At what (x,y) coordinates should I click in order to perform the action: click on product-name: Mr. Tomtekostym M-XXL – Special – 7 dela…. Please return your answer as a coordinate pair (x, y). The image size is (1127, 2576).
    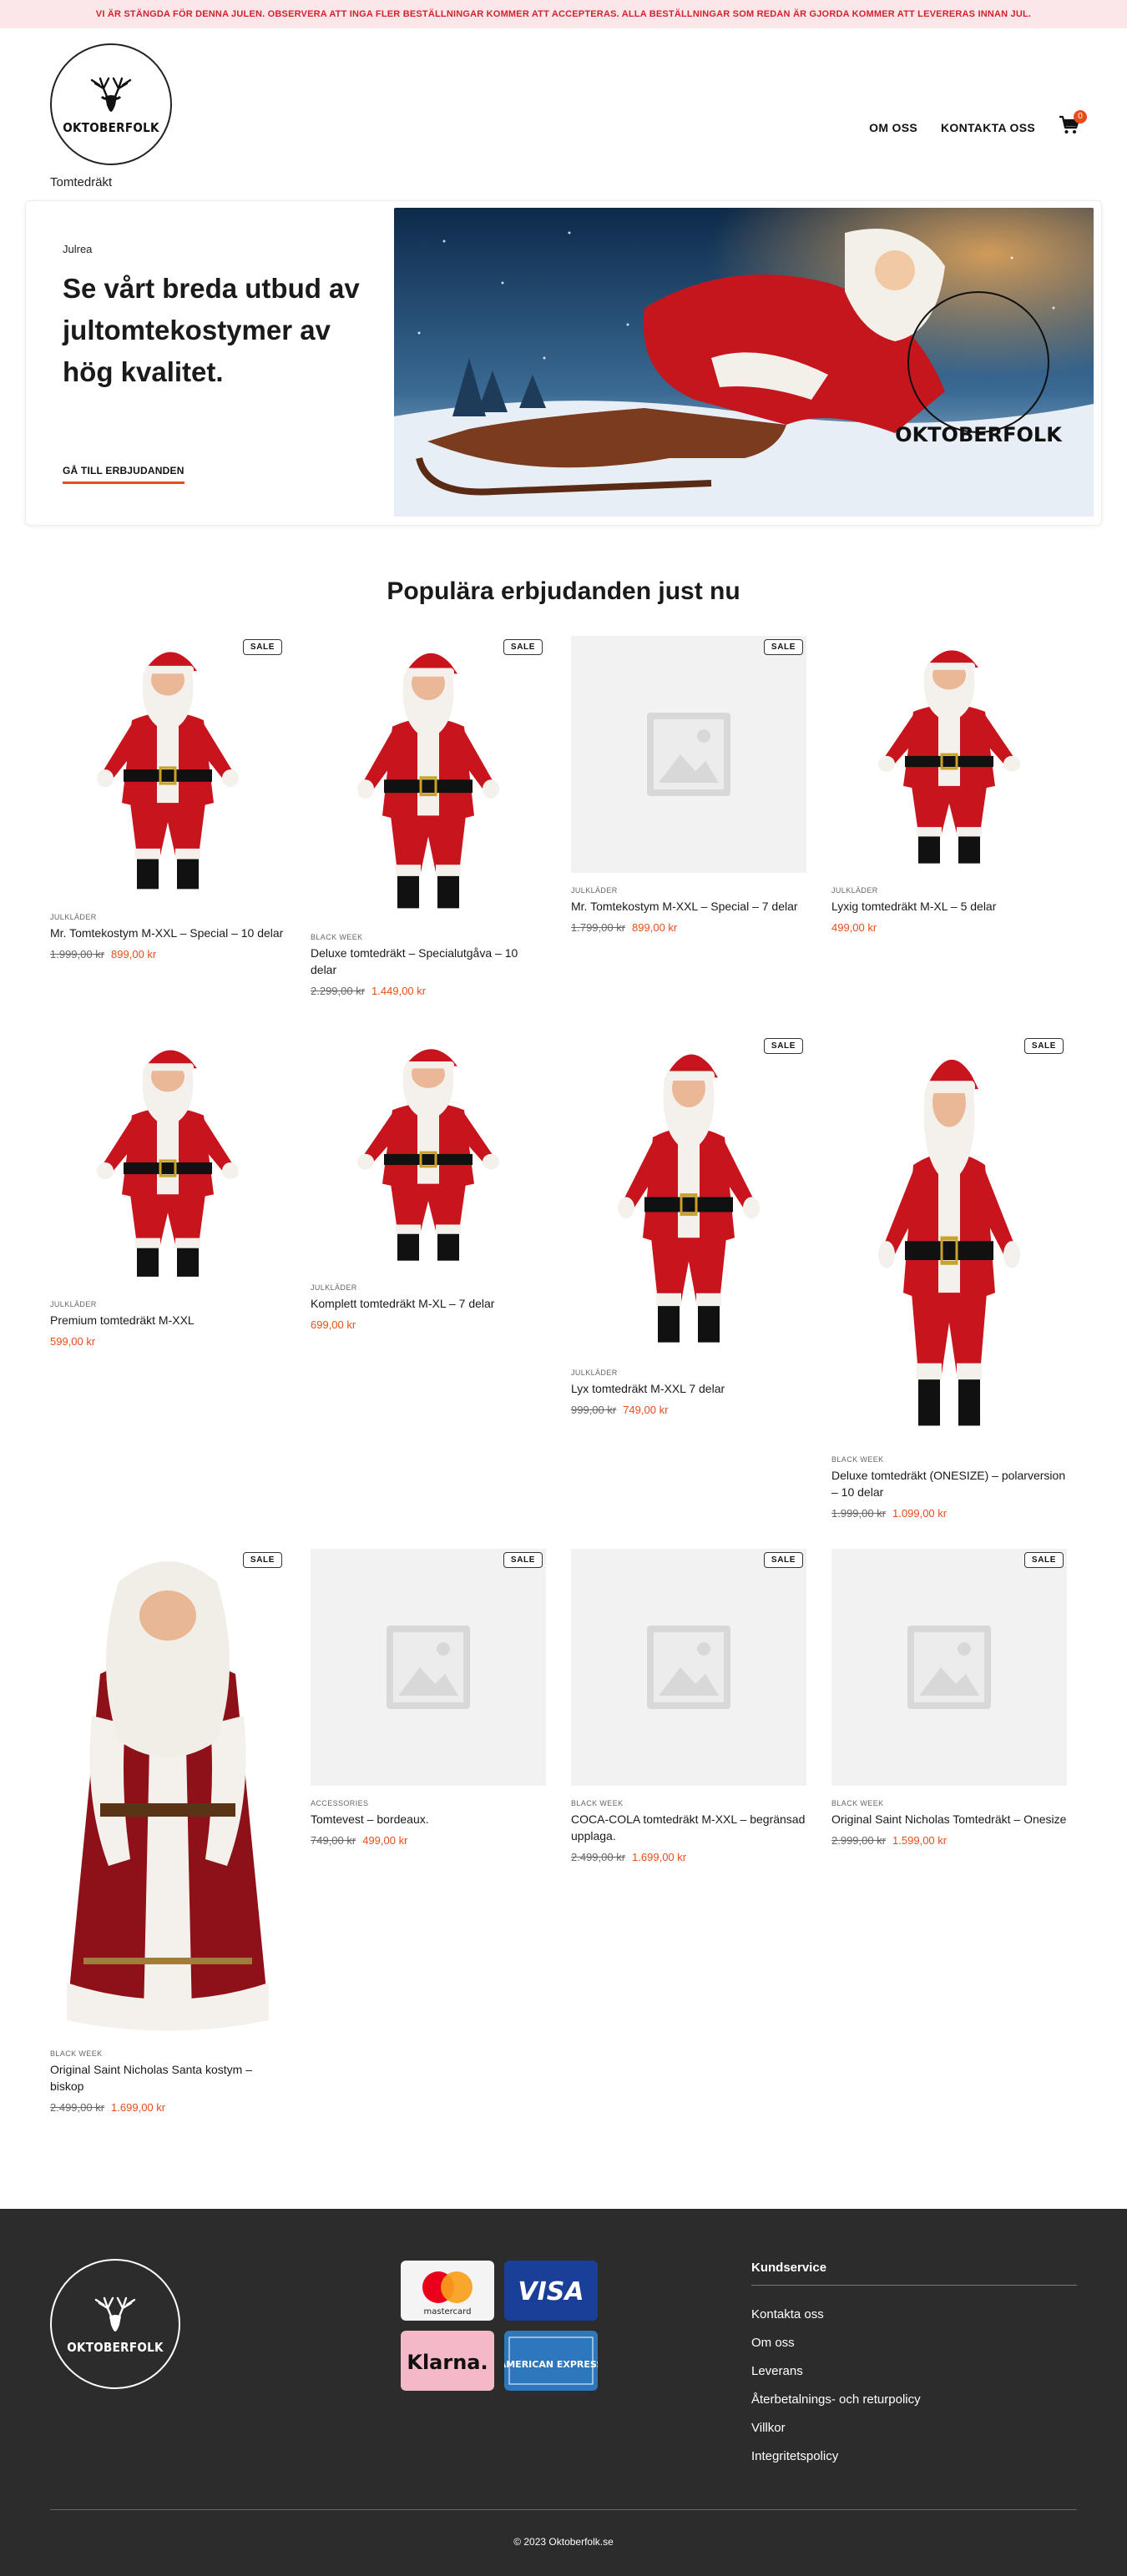
    Looking at the image, I should click on (689, 906).